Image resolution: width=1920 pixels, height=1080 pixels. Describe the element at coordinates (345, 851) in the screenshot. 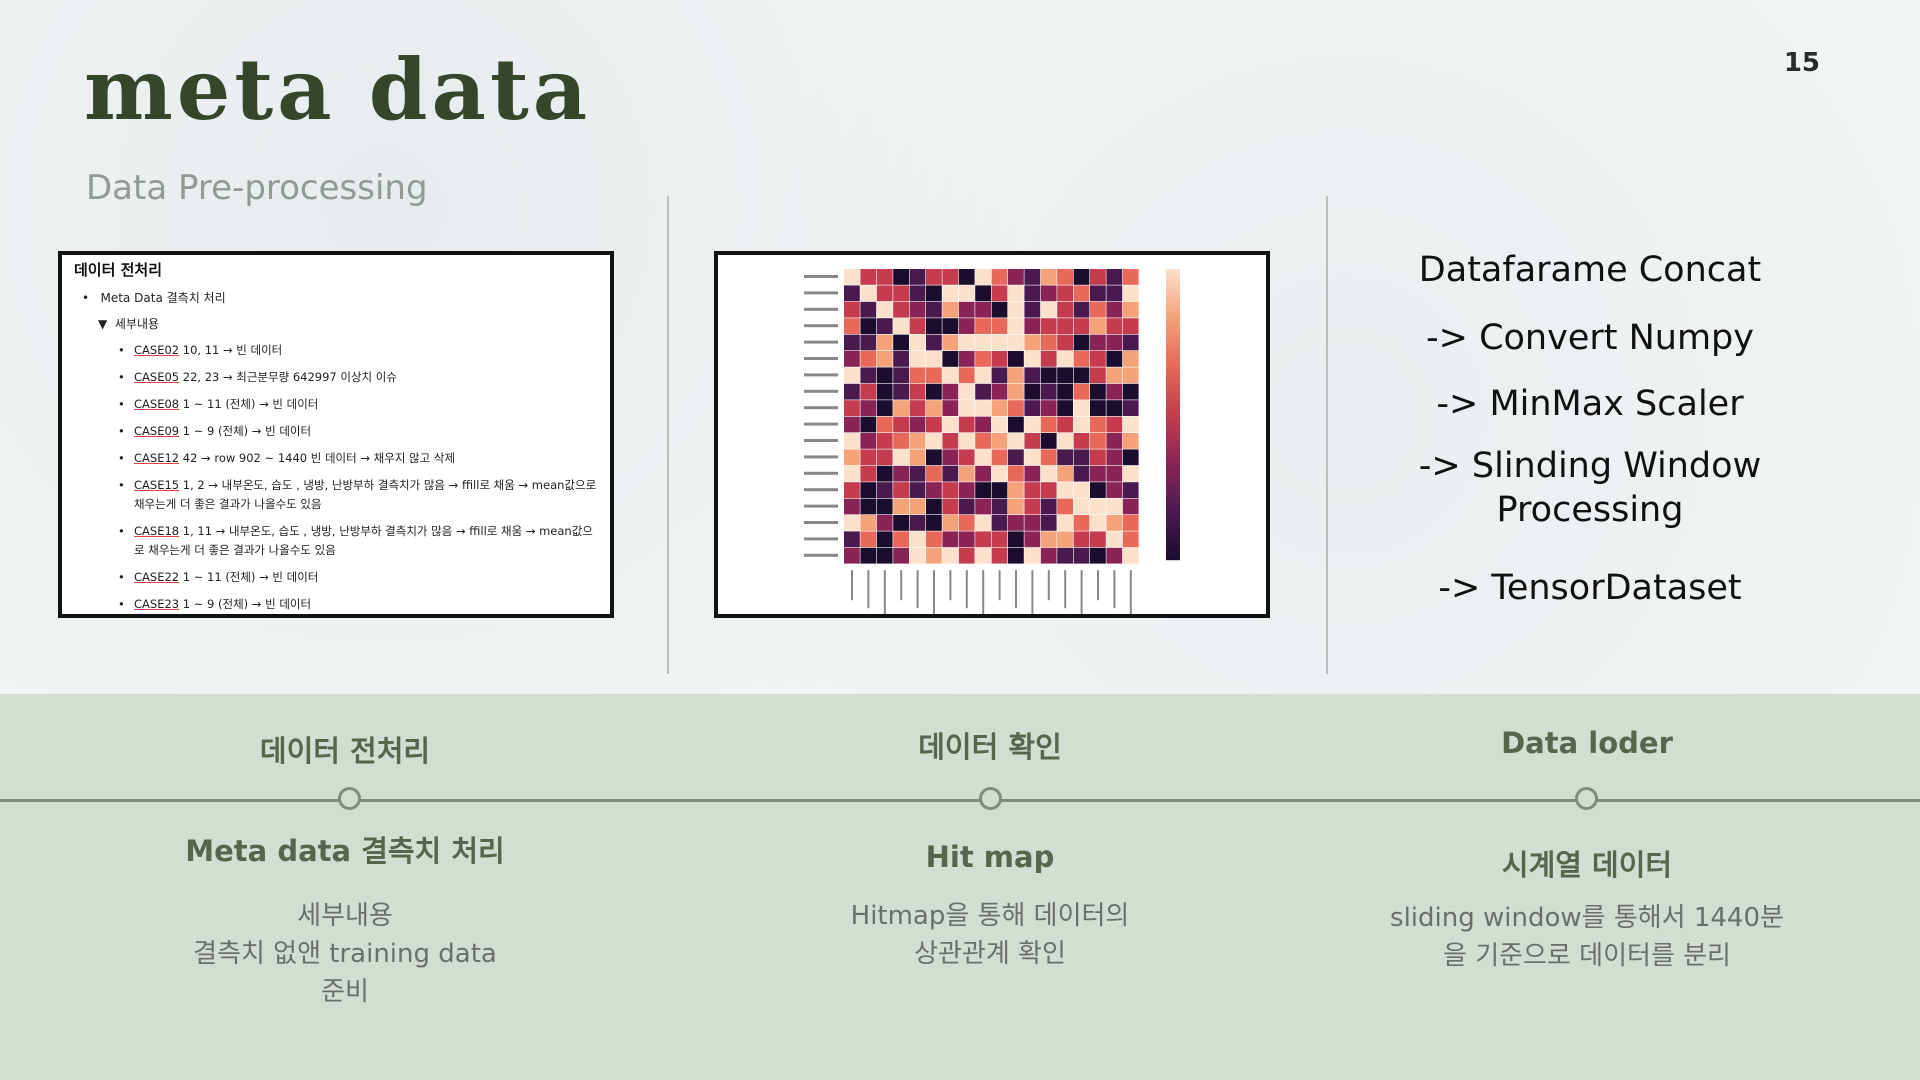

I see `column-subheading: Meta data 결측치 처리` at that location.